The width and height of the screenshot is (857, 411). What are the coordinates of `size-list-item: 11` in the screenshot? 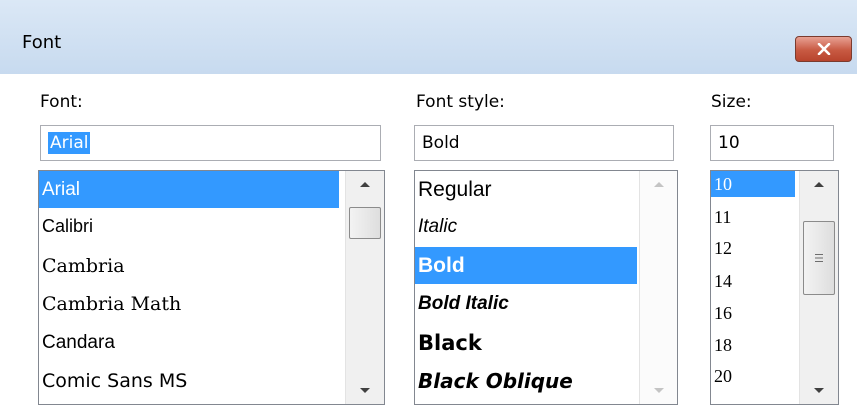 It's located at (753, 217).